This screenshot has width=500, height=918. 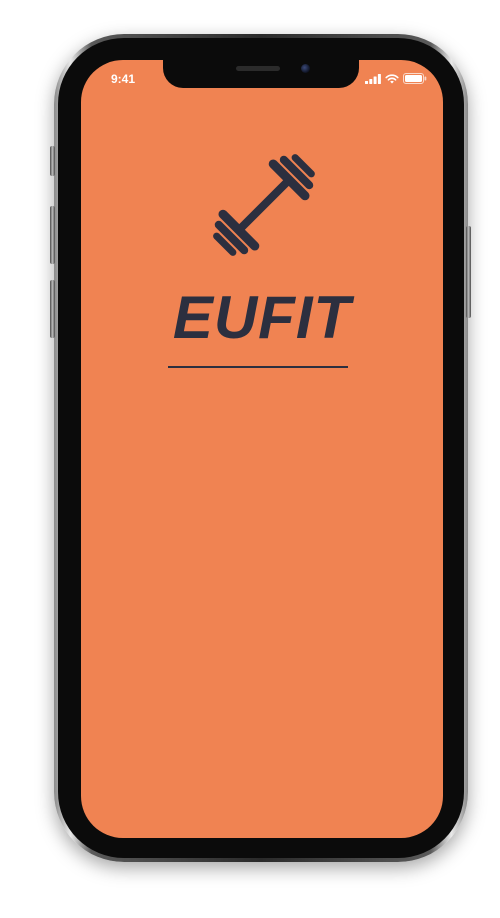 I want to click on volume-down-button, so click(x=52, y=309).